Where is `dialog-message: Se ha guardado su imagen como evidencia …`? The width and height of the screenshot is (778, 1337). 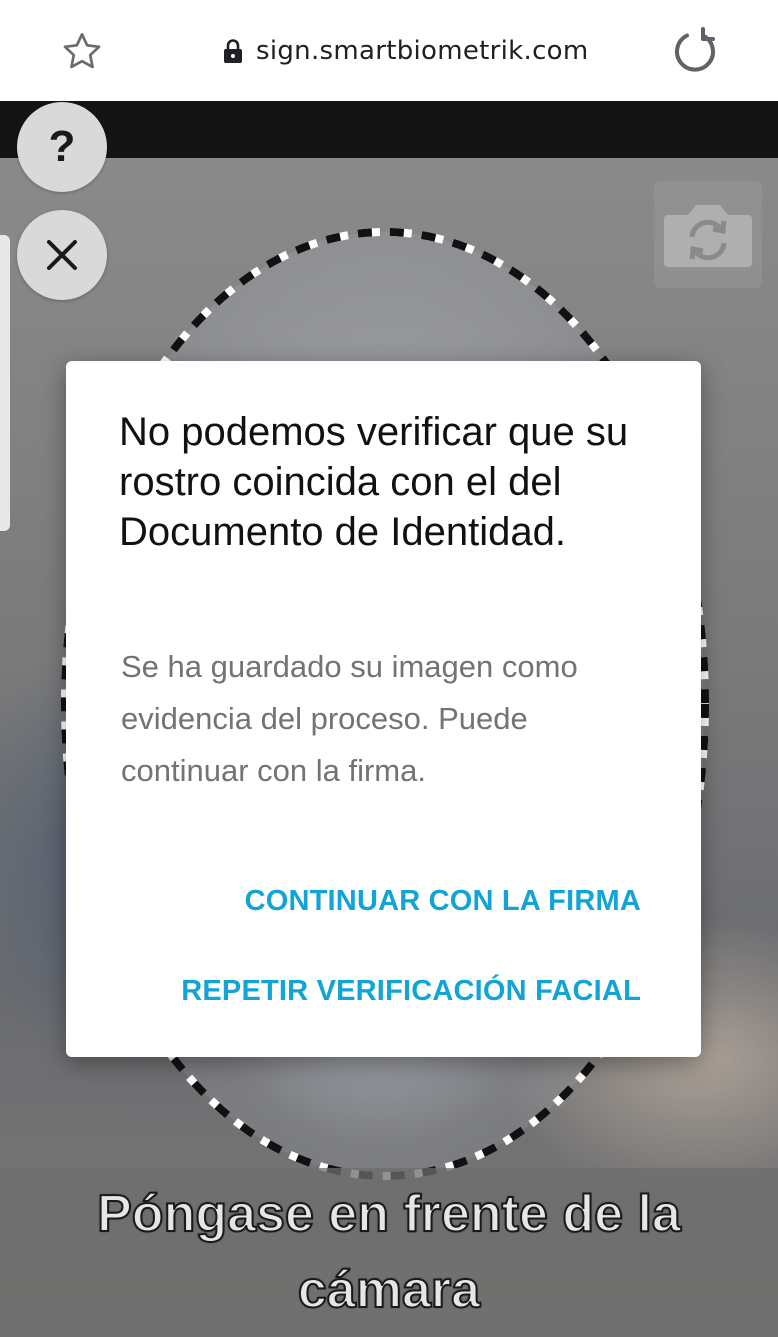
dialog-message: Se ha guardado su imagen como evidencia … is located at coordinates (349, 718).